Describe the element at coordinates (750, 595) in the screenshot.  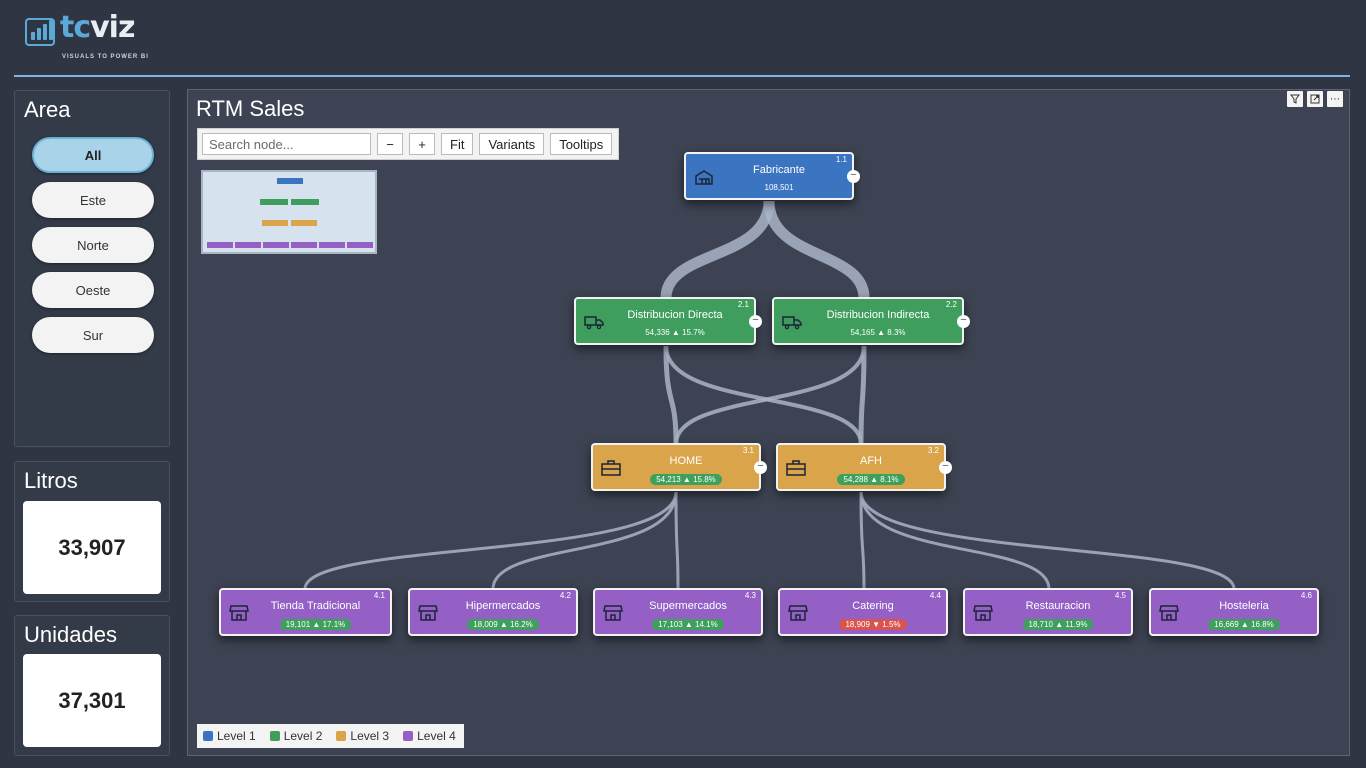
I see `node-id: 4.3` at that location.